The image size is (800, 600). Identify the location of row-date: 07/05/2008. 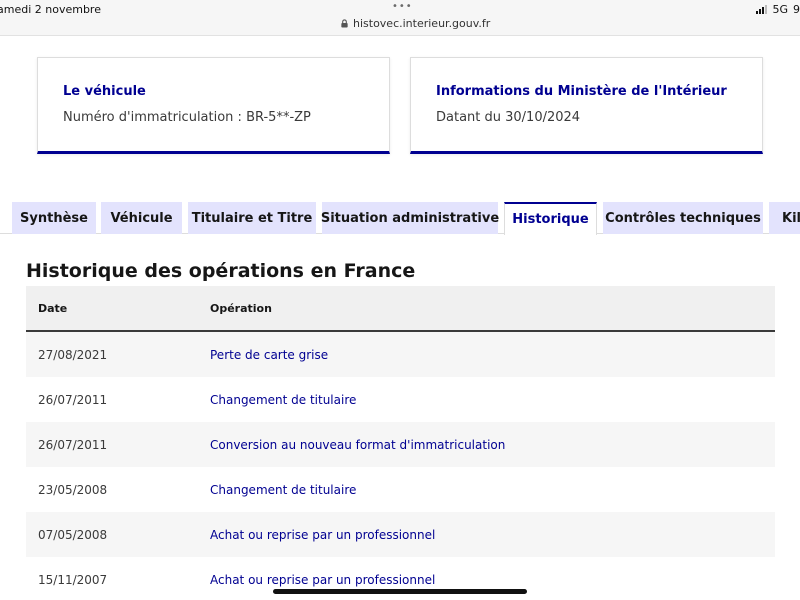
(73, 535).